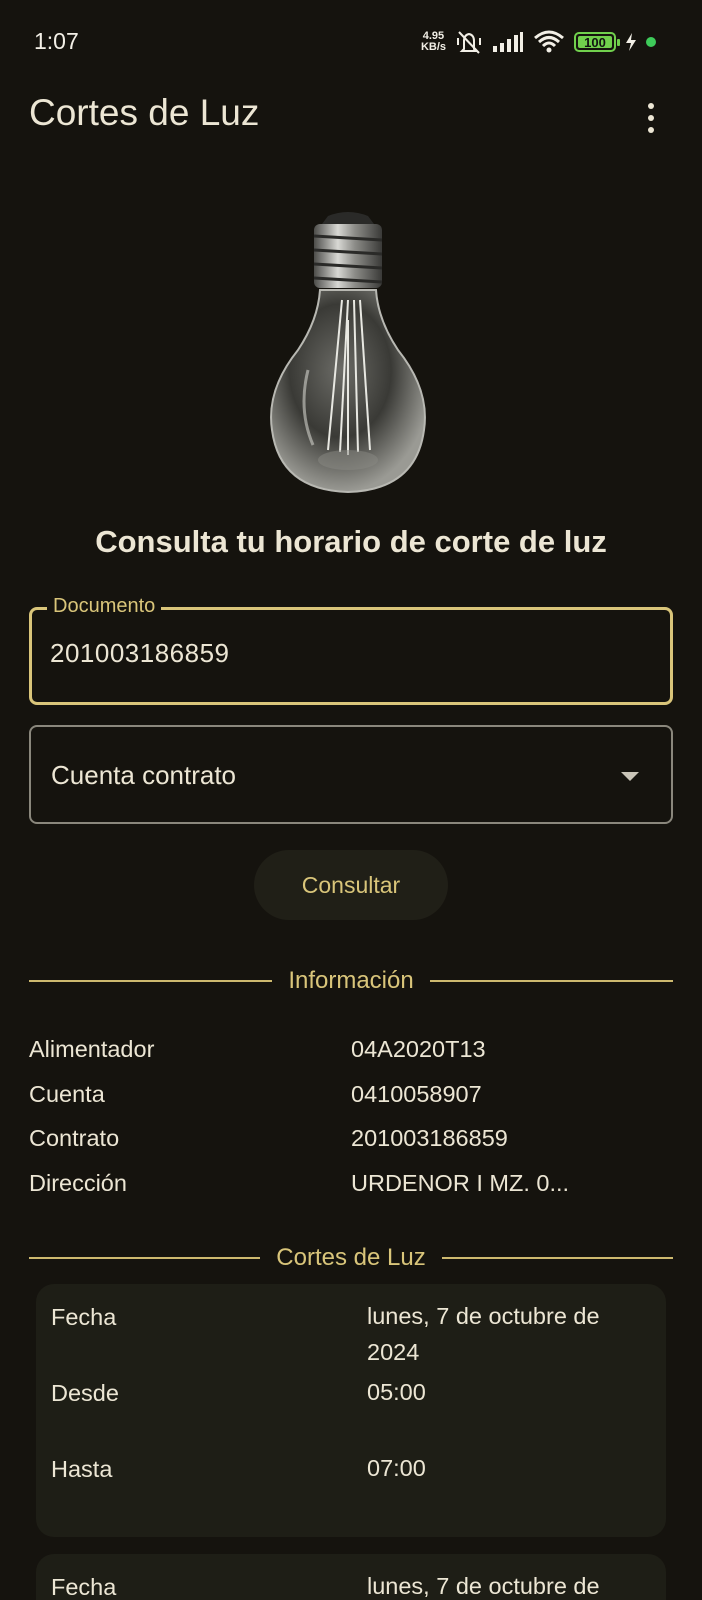 The height and width of the screenshot is (1600, 702). I want to click on network-speed: 4.95 KB/s, so click(433, 42).